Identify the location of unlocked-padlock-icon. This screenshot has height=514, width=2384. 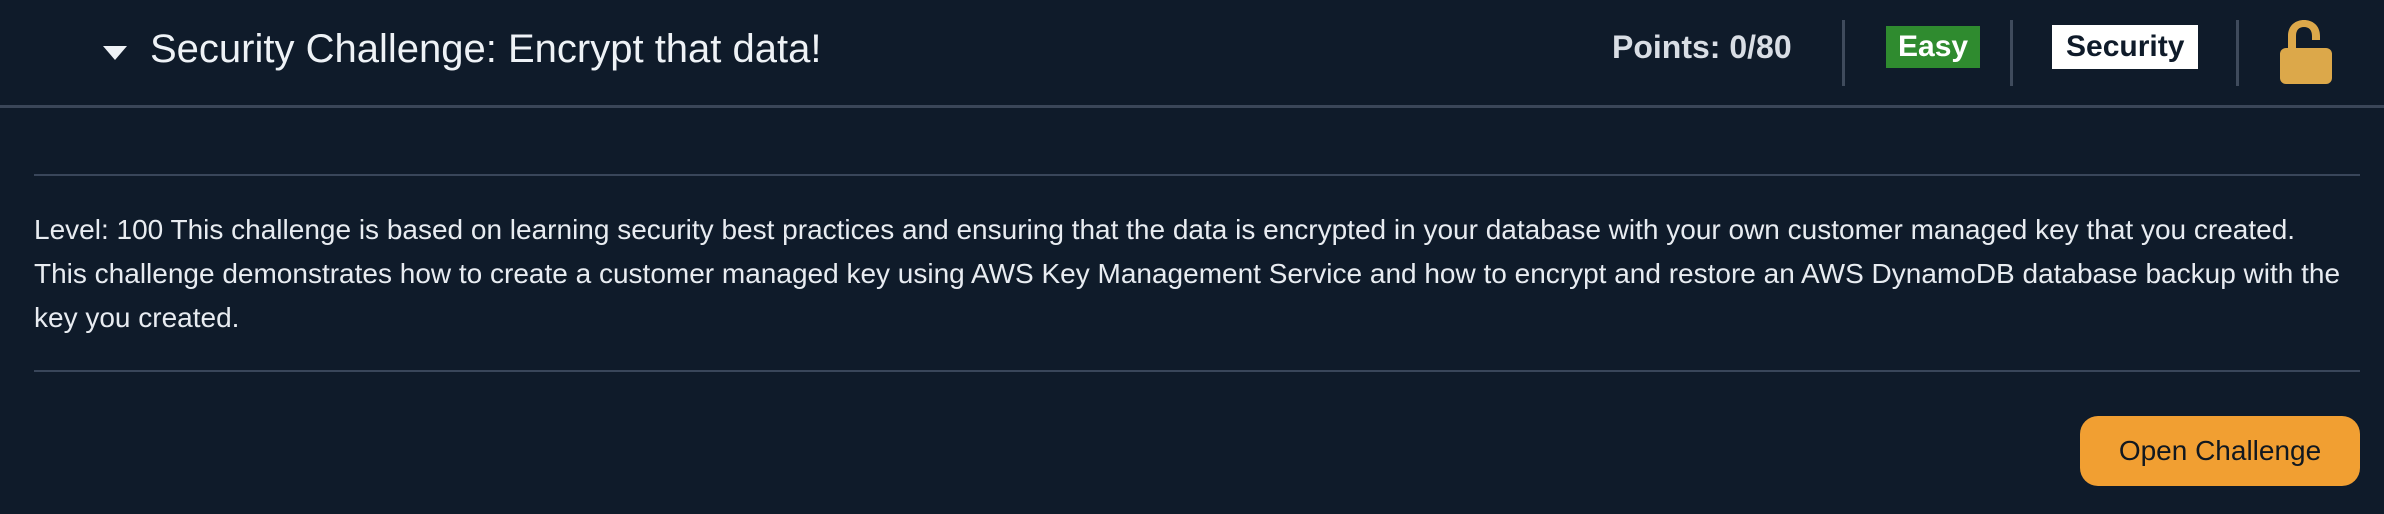
(2306, 52).